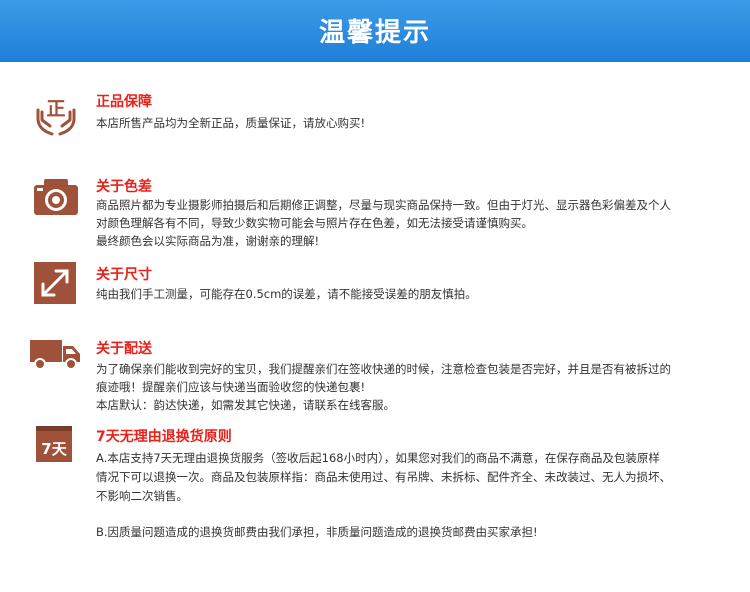  What do you see at coordinates (124, 102) in the screenshot?
I see `section-title-genuine: 正品保障` at bounding box center [124, 102].